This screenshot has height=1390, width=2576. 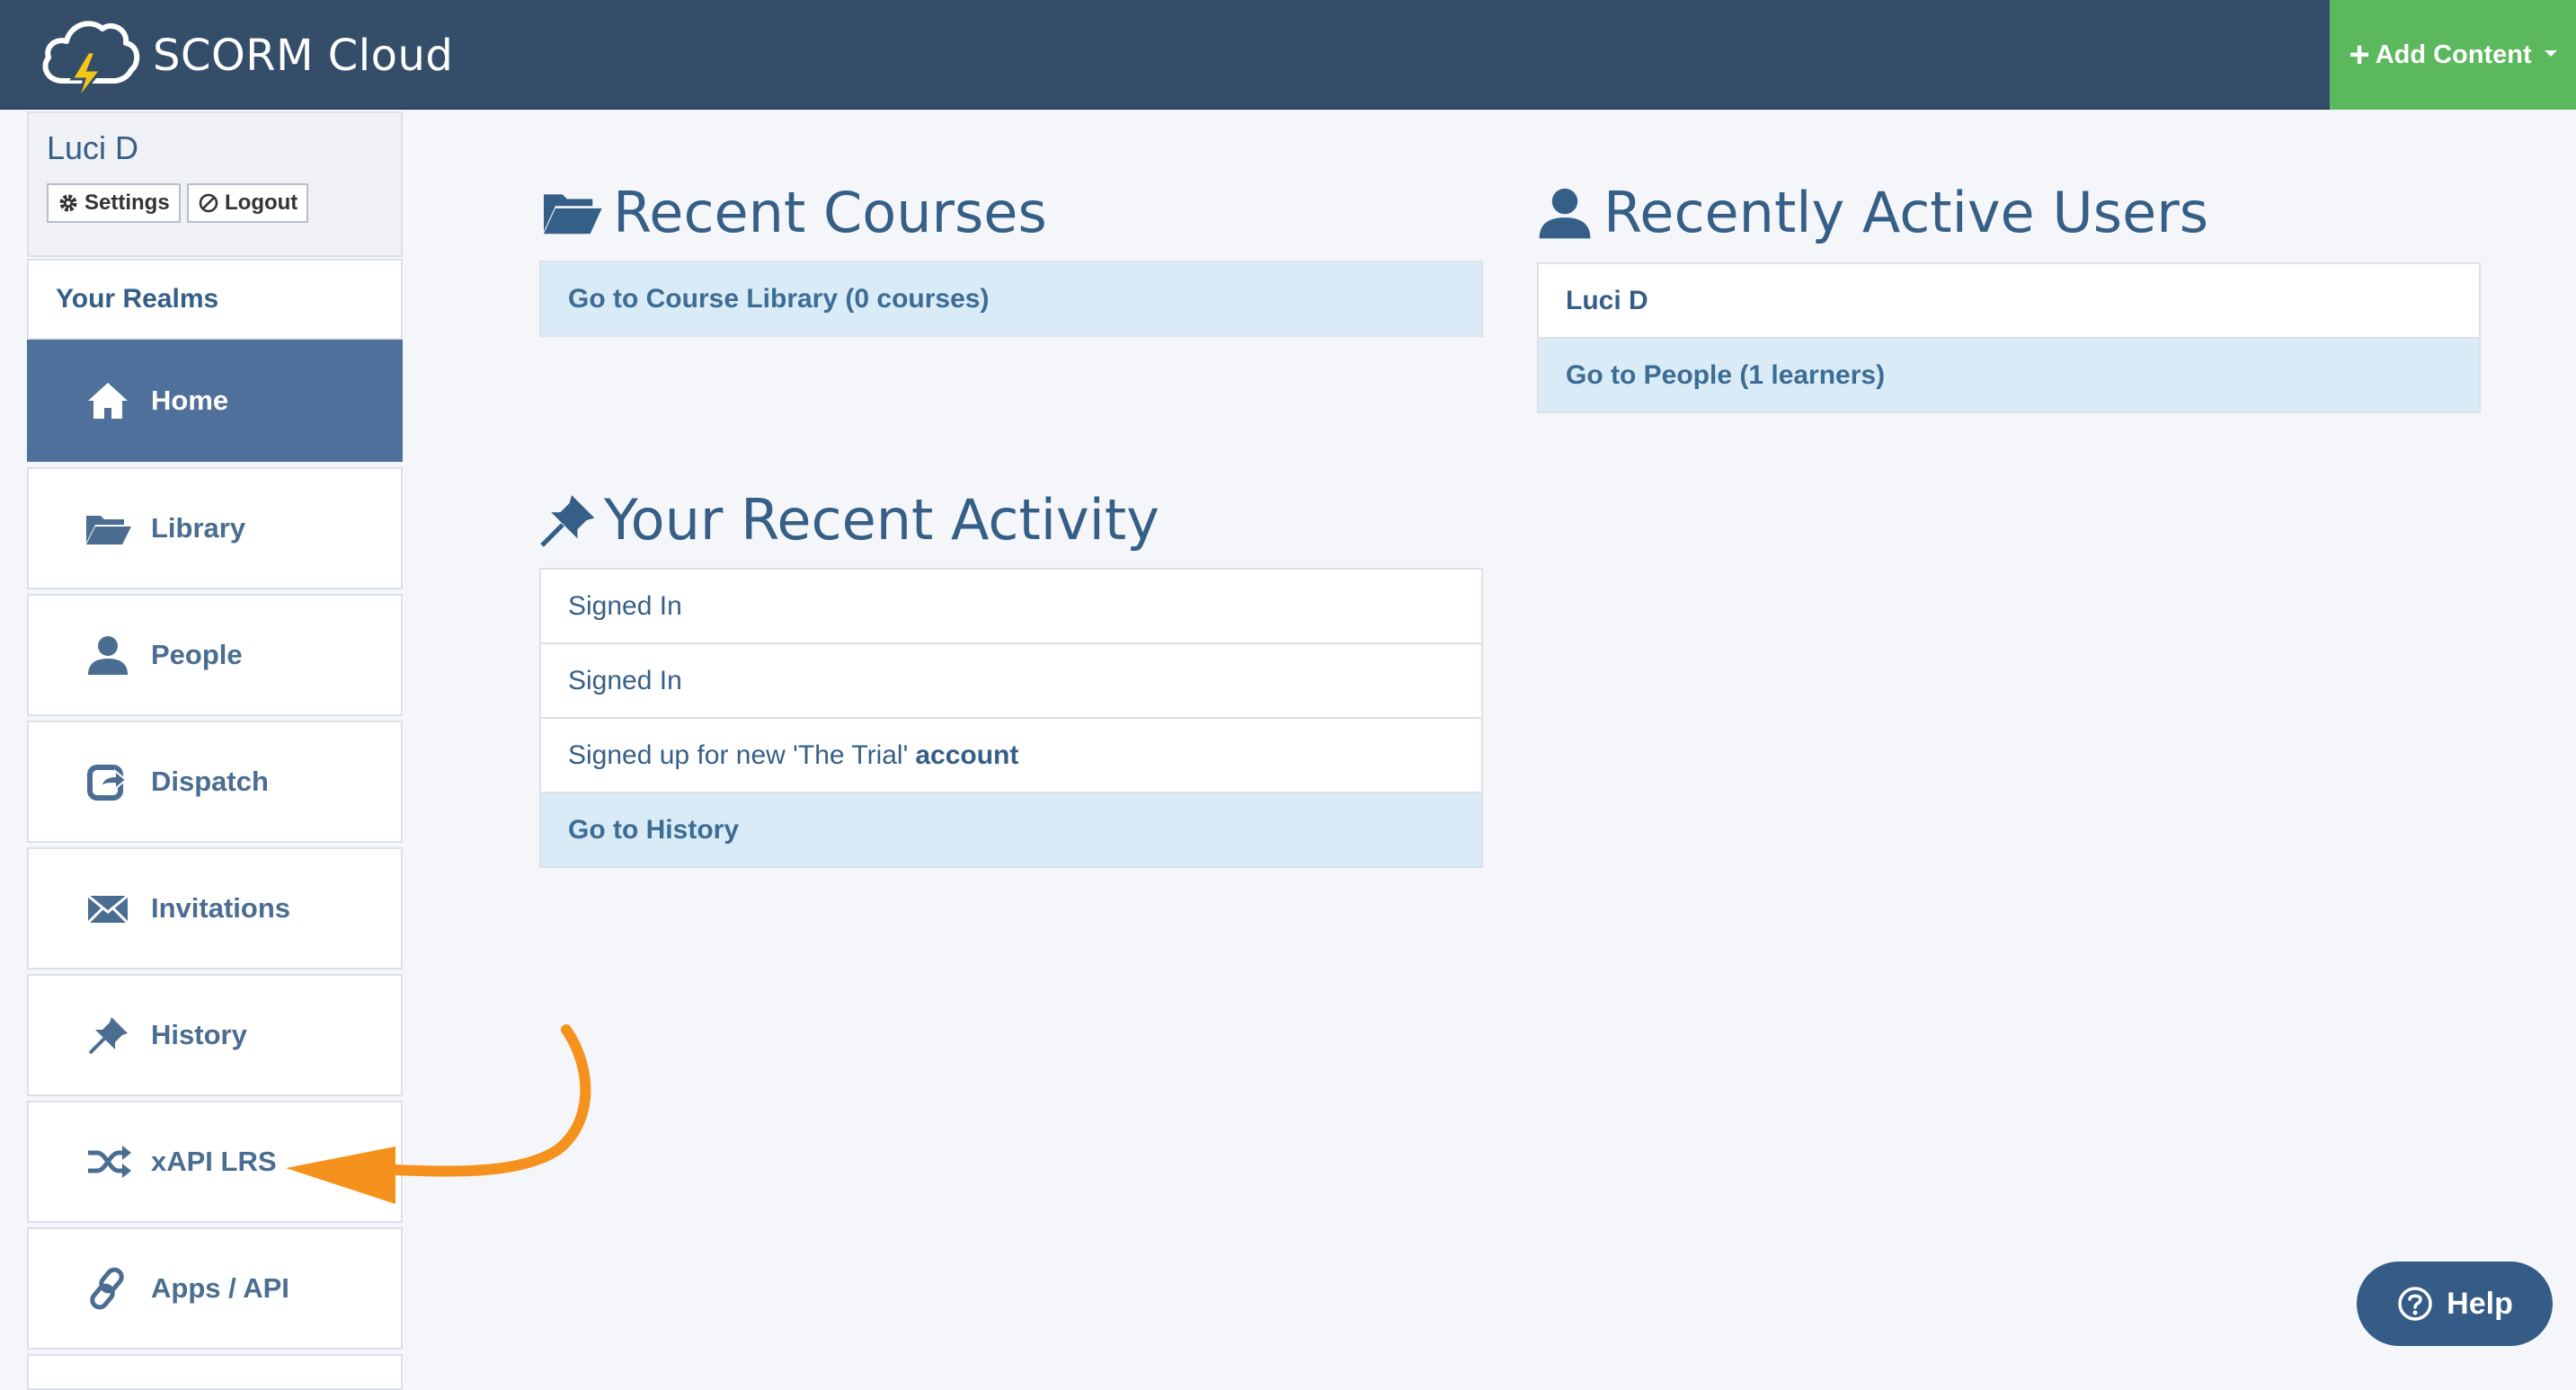 What do you see at coordinates (208, 203) in the screenshot?
I see `ban-icon` at bounding box center [208, 203].